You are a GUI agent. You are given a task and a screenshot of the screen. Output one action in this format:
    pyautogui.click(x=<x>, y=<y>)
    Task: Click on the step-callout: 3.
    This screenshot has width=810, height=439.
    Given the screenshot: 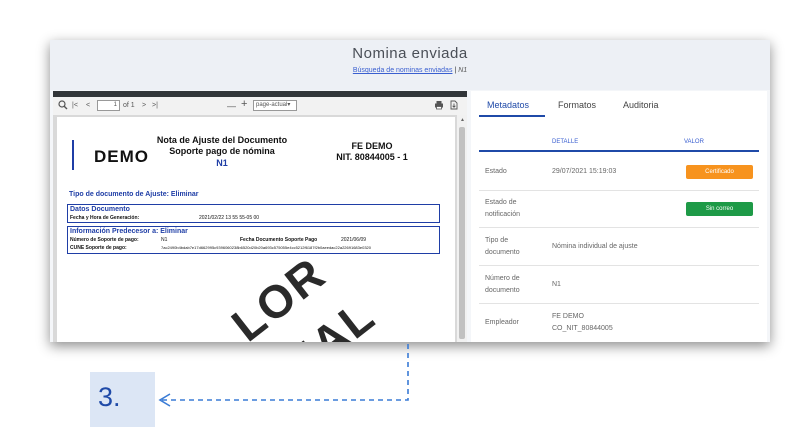 What is the action you would take?
    pyautogui.click(x=122, y=399)
    